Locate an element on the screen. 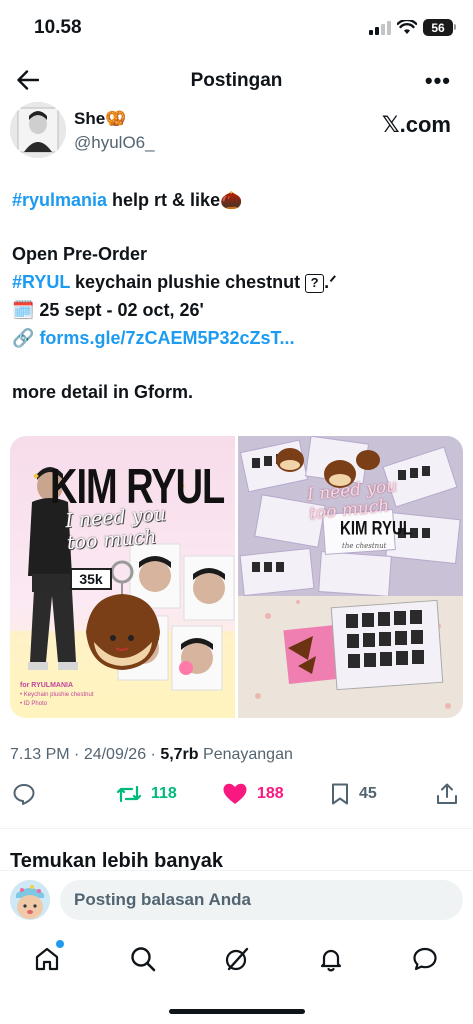 This screenshot has height=1024, width=473. page-title: Postingan is located at coordinates (236, 80).